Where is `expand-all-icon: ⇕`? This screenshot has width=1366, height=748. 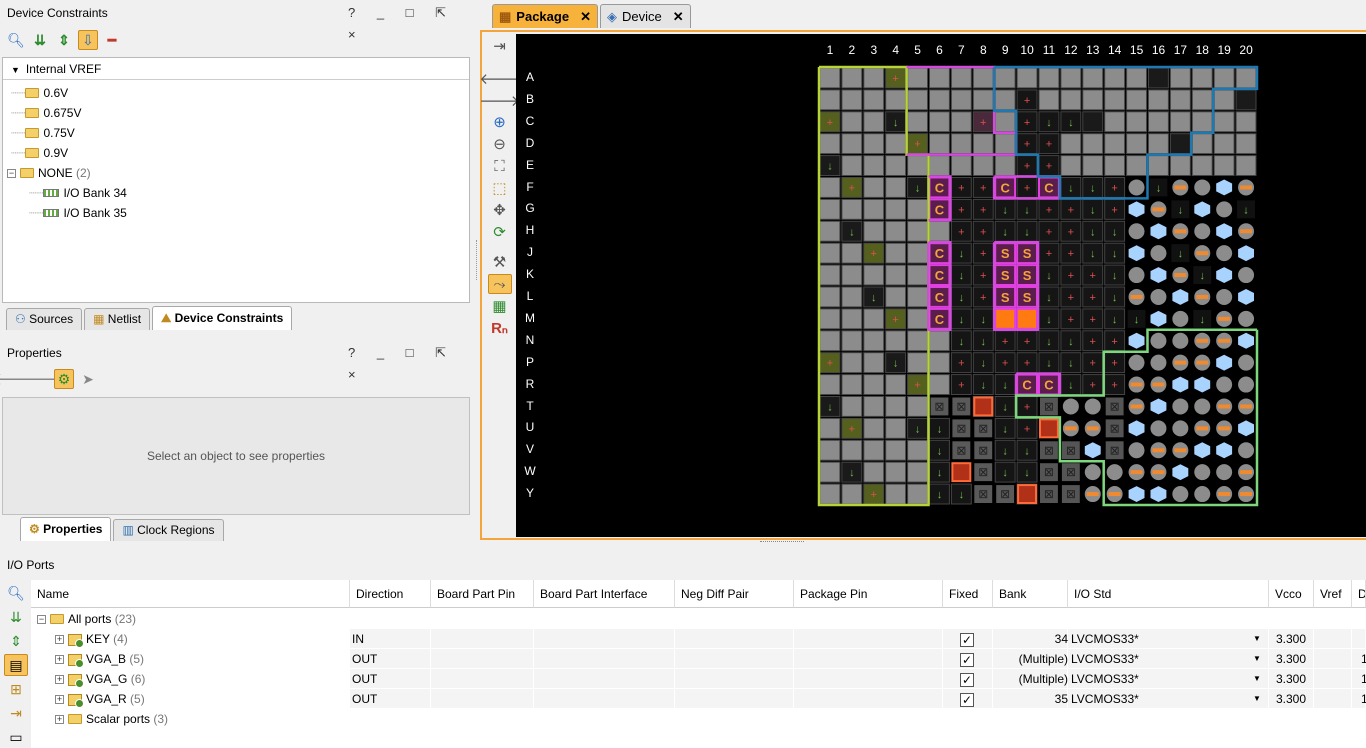
expand-all-icon: ⇕ is located at coordinates (64, 40).